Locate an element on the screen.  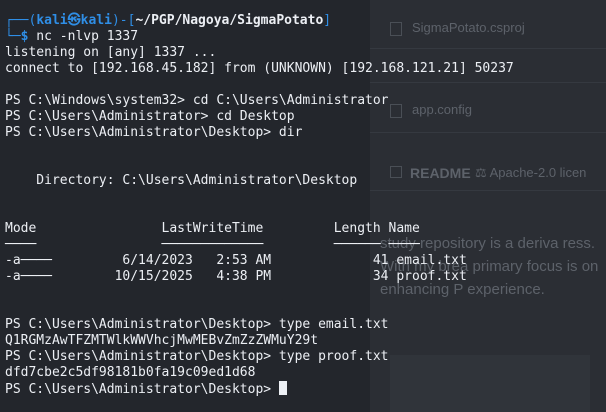
table-row: -a──── 10/15/2025 4:38 PM 34 proof.txt is located at coordinates (236, 276).